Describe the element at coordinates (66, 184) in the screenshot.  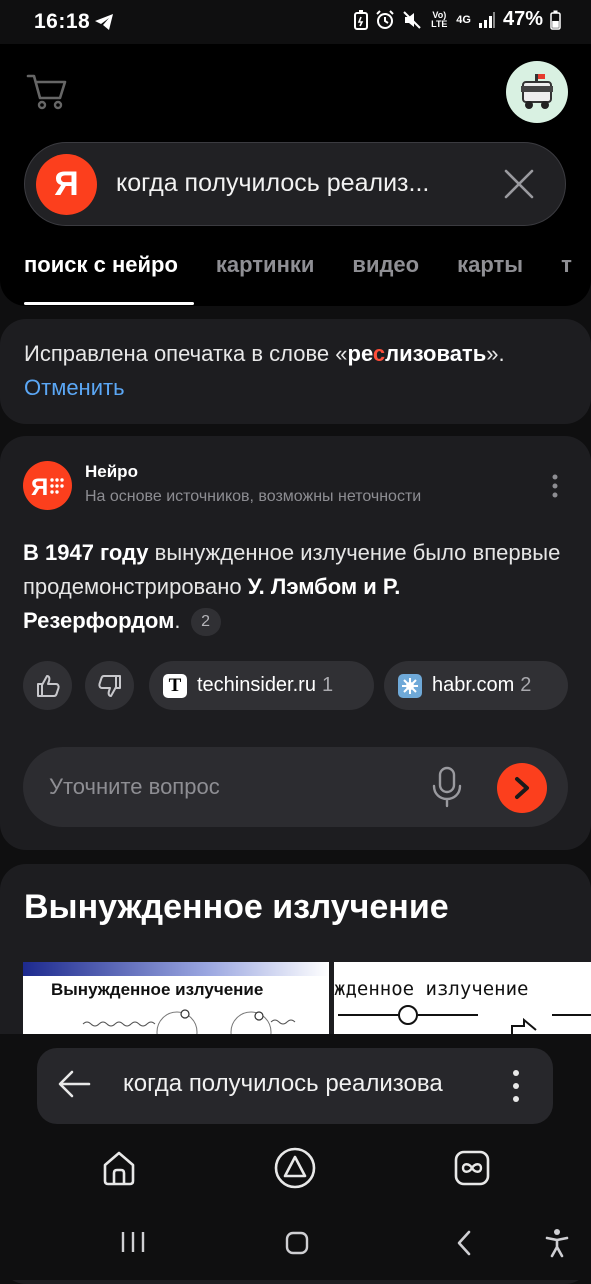
I see `yandex-logo: Я` at that location.